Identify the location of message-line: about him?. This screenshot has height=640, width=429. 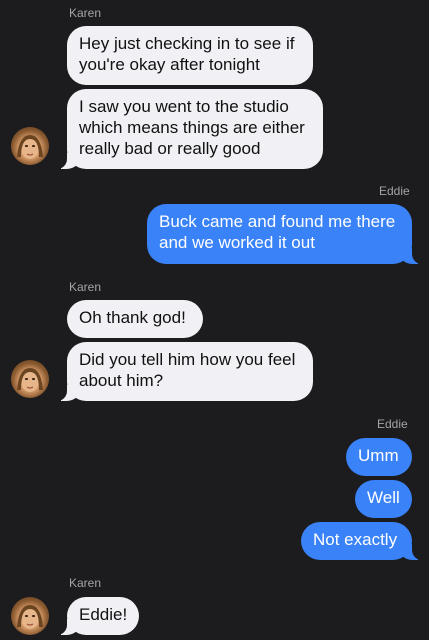
(121, 380).